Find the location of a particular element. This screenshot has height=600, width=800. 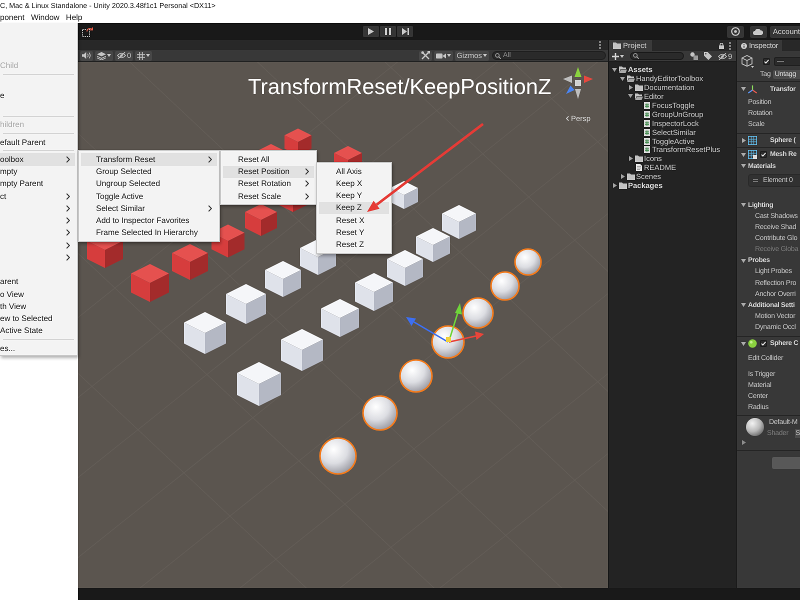

menu-item: o View is located at coordinates (37, 294).